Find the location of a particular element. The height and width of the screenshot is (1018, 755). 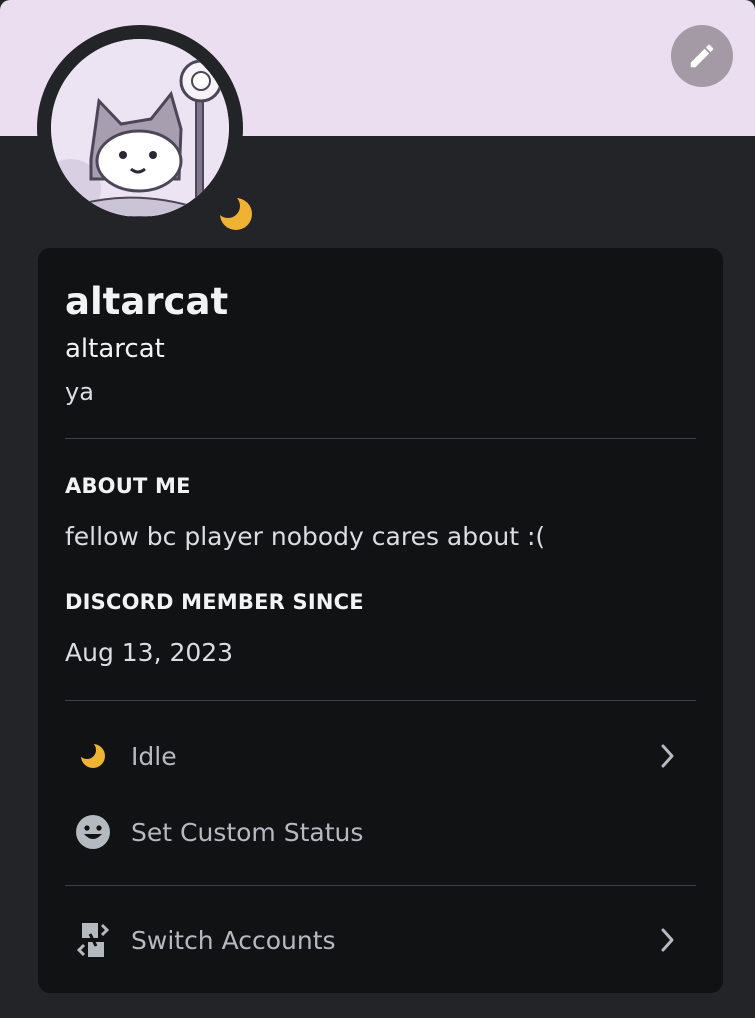

avatar is located at coordinates (140, 128).